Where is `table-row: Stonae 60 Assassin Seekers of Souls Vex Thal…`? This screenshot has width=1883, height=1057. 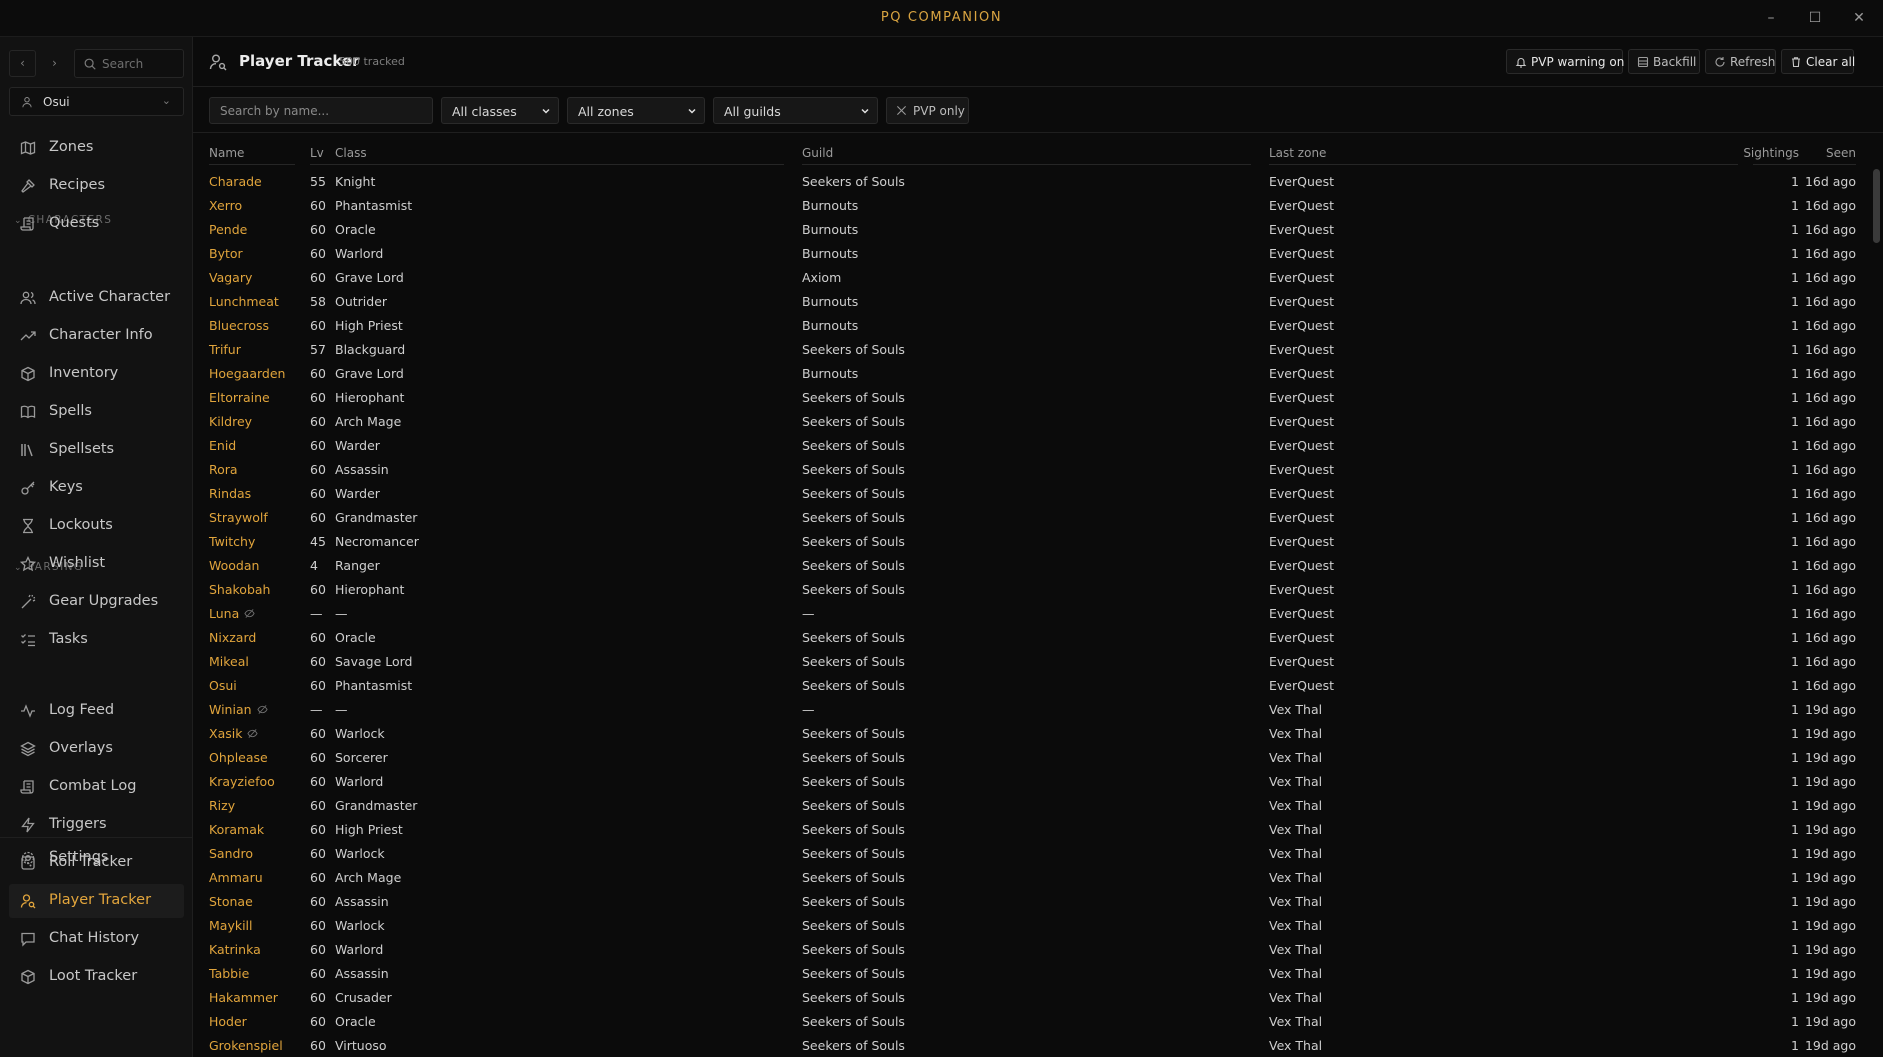 table-row: Stonae 60 Assassin Seekers of Souls Vex Thal… is located at coordinates (1038, 902).